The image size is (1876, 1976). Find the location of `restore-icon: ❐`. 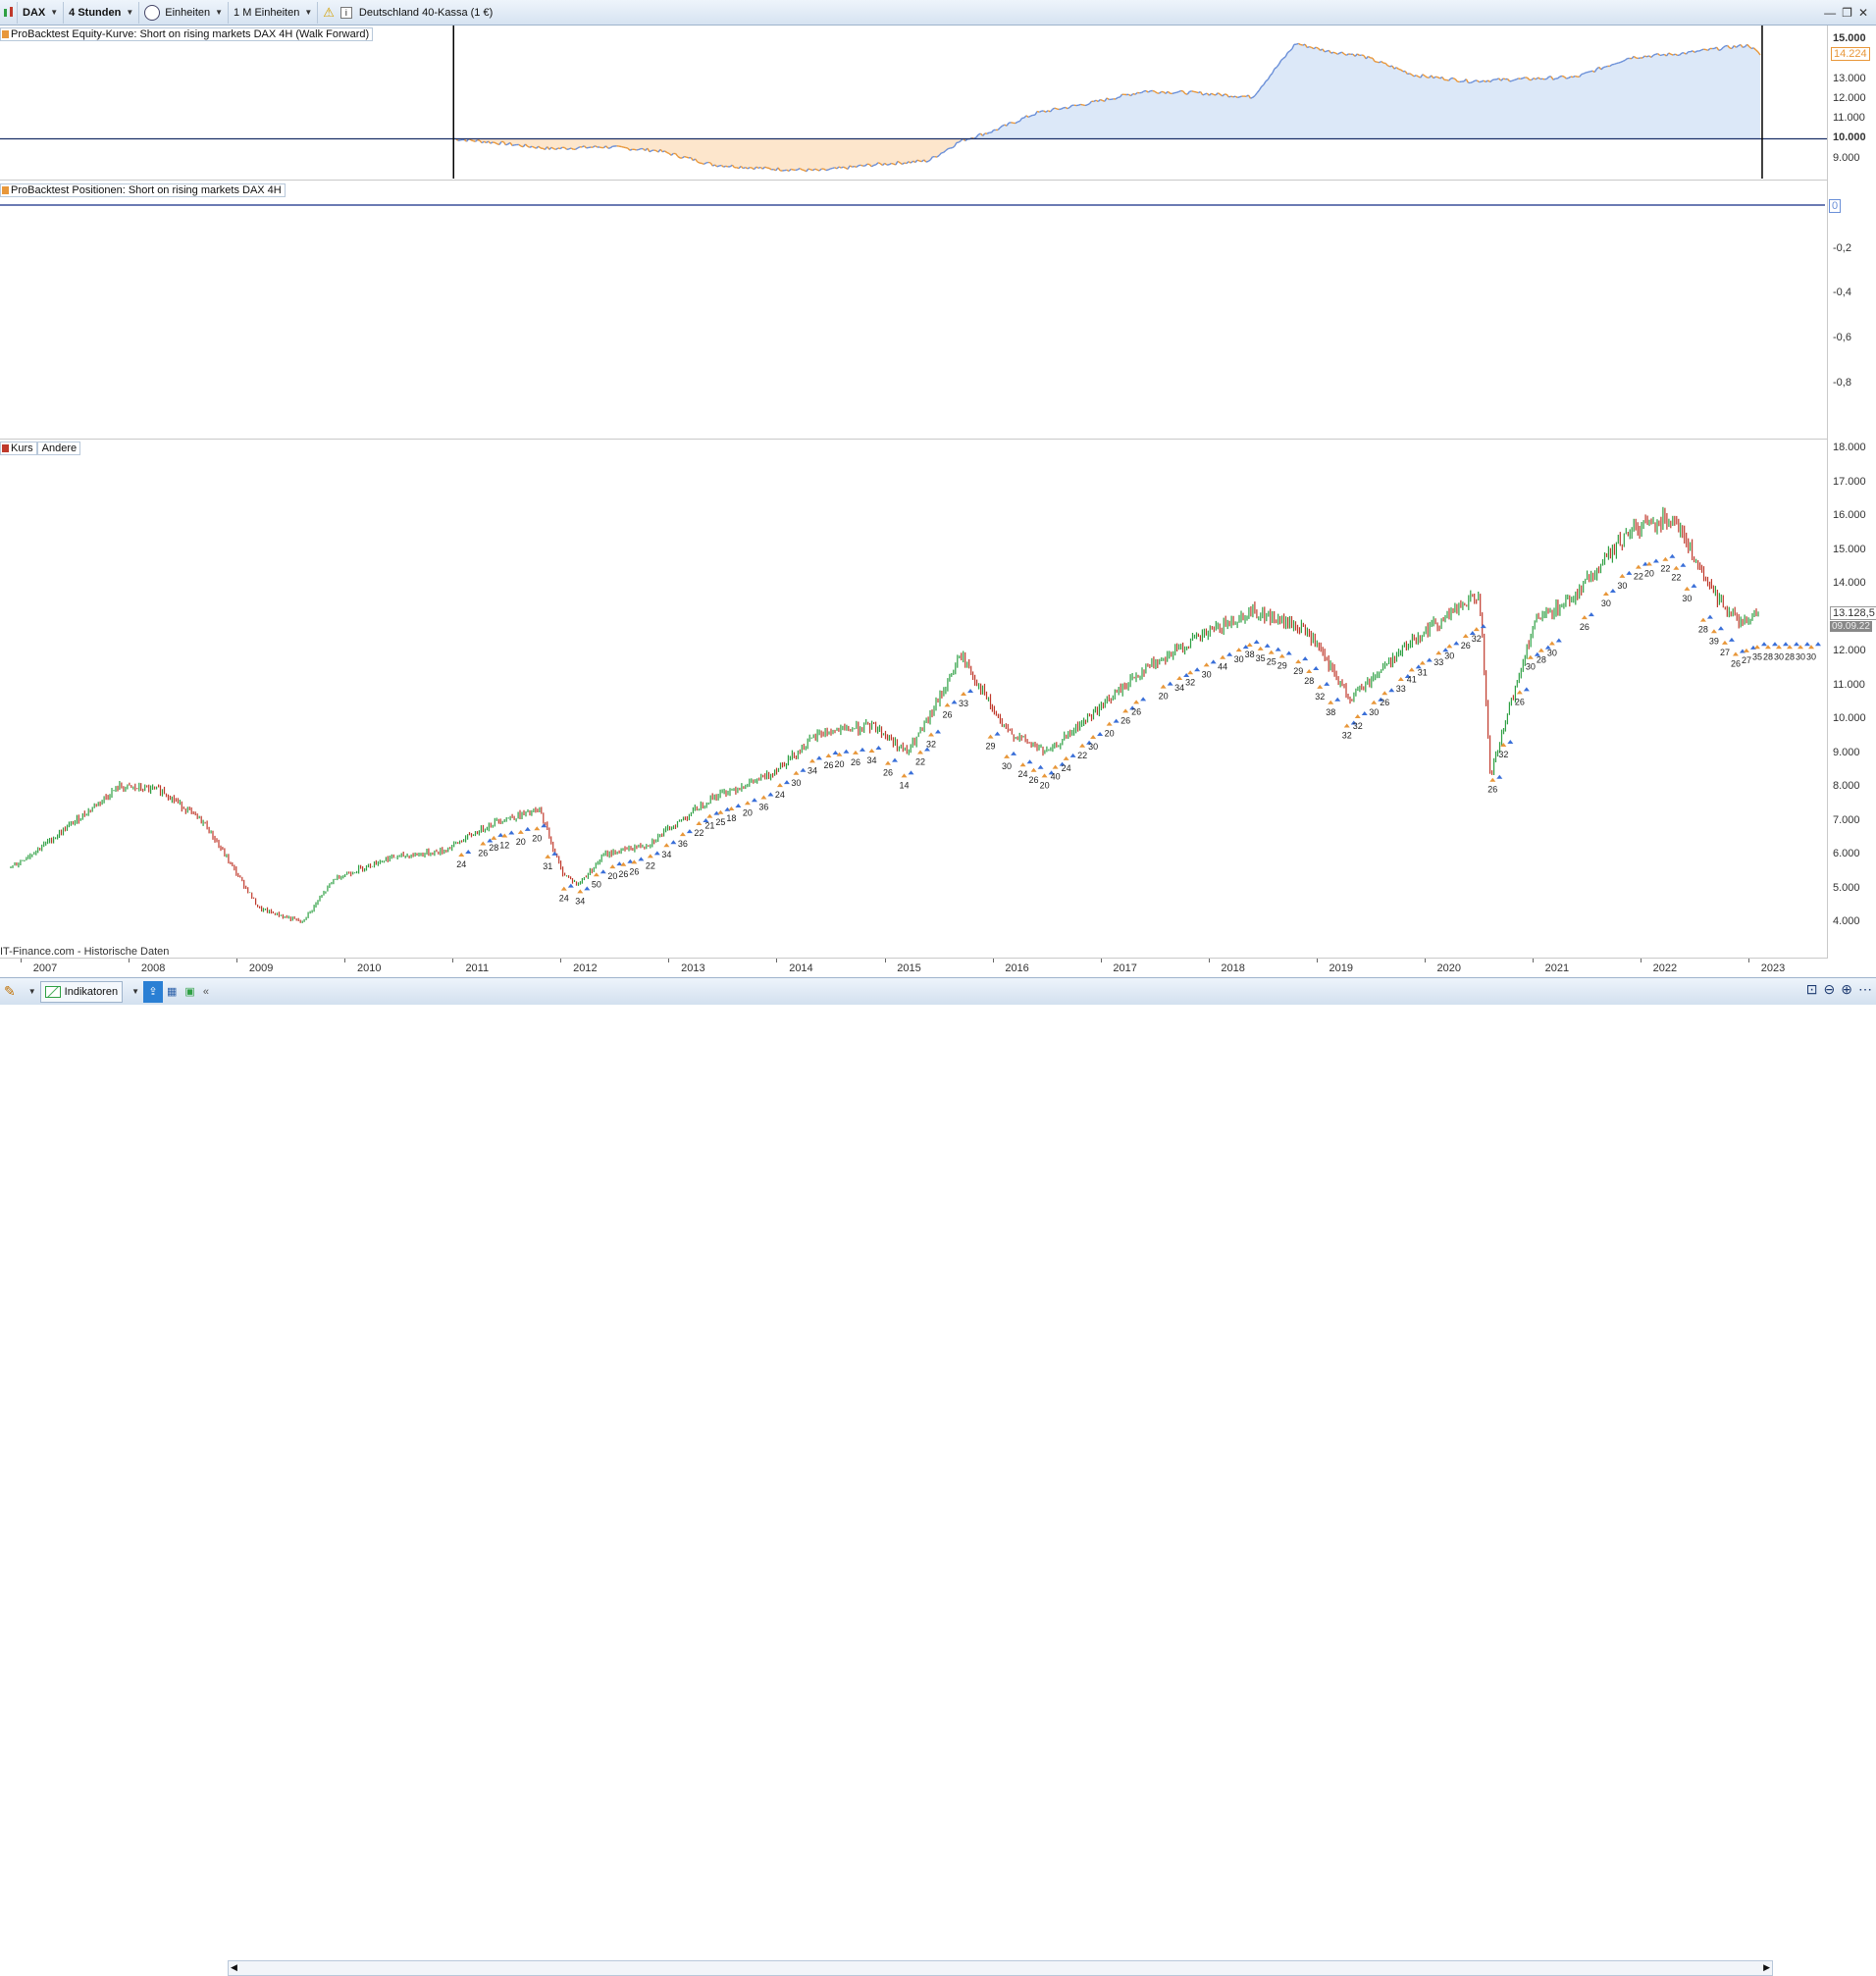

restore-icon: ❐ is located at coordinates (1847, 13).